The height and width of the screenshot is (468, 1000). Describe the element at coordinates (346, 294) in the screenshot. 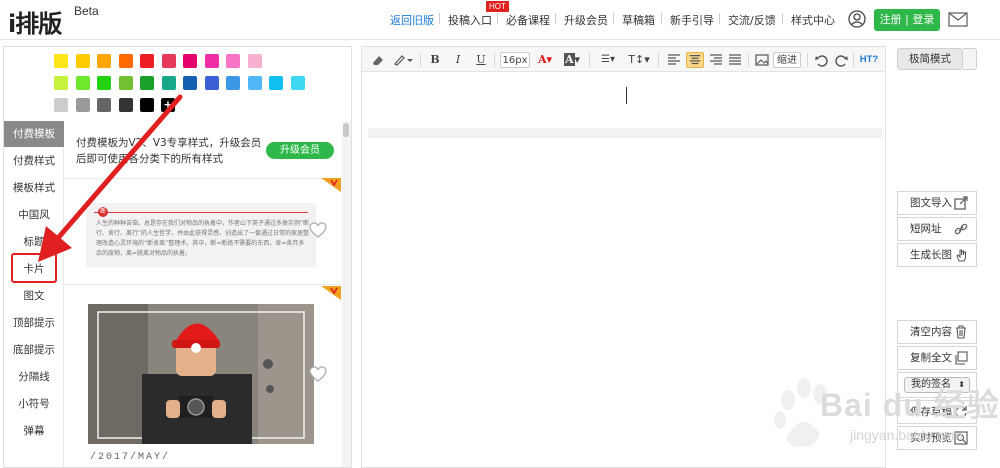

I see `template-scrollbar-track` at that location.